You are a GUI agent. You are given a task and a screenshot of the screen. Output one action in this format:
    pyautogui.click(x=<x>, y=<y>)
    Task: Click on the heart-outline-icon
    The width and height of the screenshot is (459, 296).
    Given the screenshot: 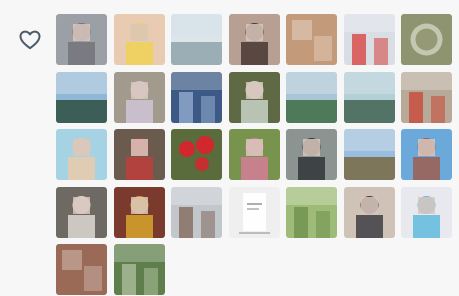 What is the action you would take?
    pyautogui.click(x=30, y=40)
    